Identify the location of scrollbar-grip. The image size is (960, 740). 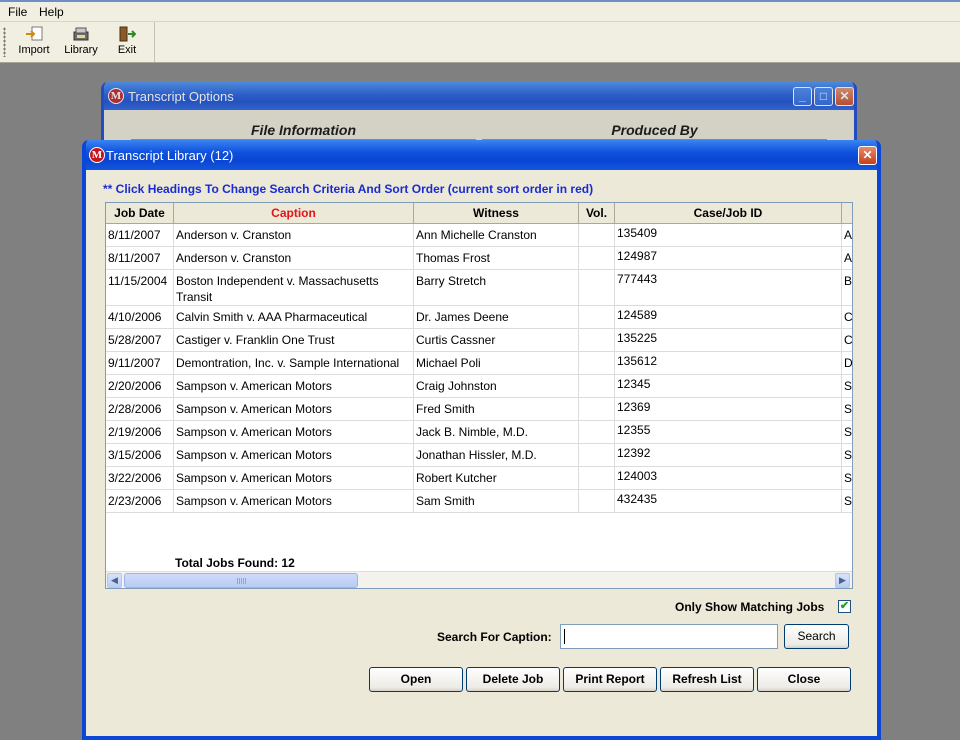
(242, 581).